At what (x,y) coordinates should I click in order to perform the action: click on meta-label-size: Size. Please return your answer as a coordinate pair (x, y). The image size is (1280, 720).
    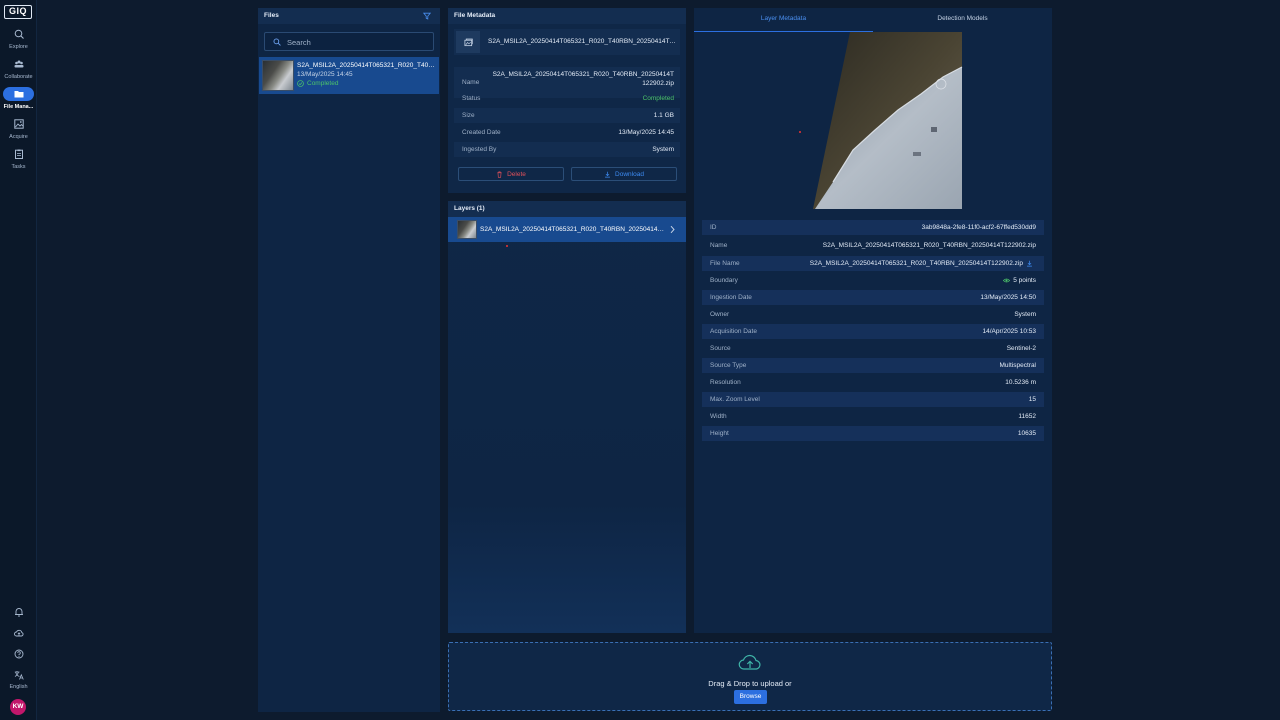
    Looking at the image, I should click on (468, 115).